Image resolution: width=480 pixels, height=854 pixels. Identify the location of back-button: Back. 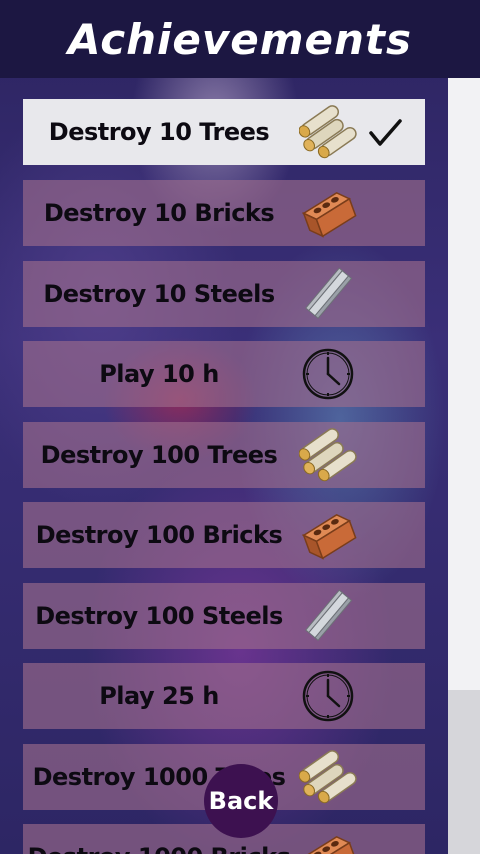
(241, 801).